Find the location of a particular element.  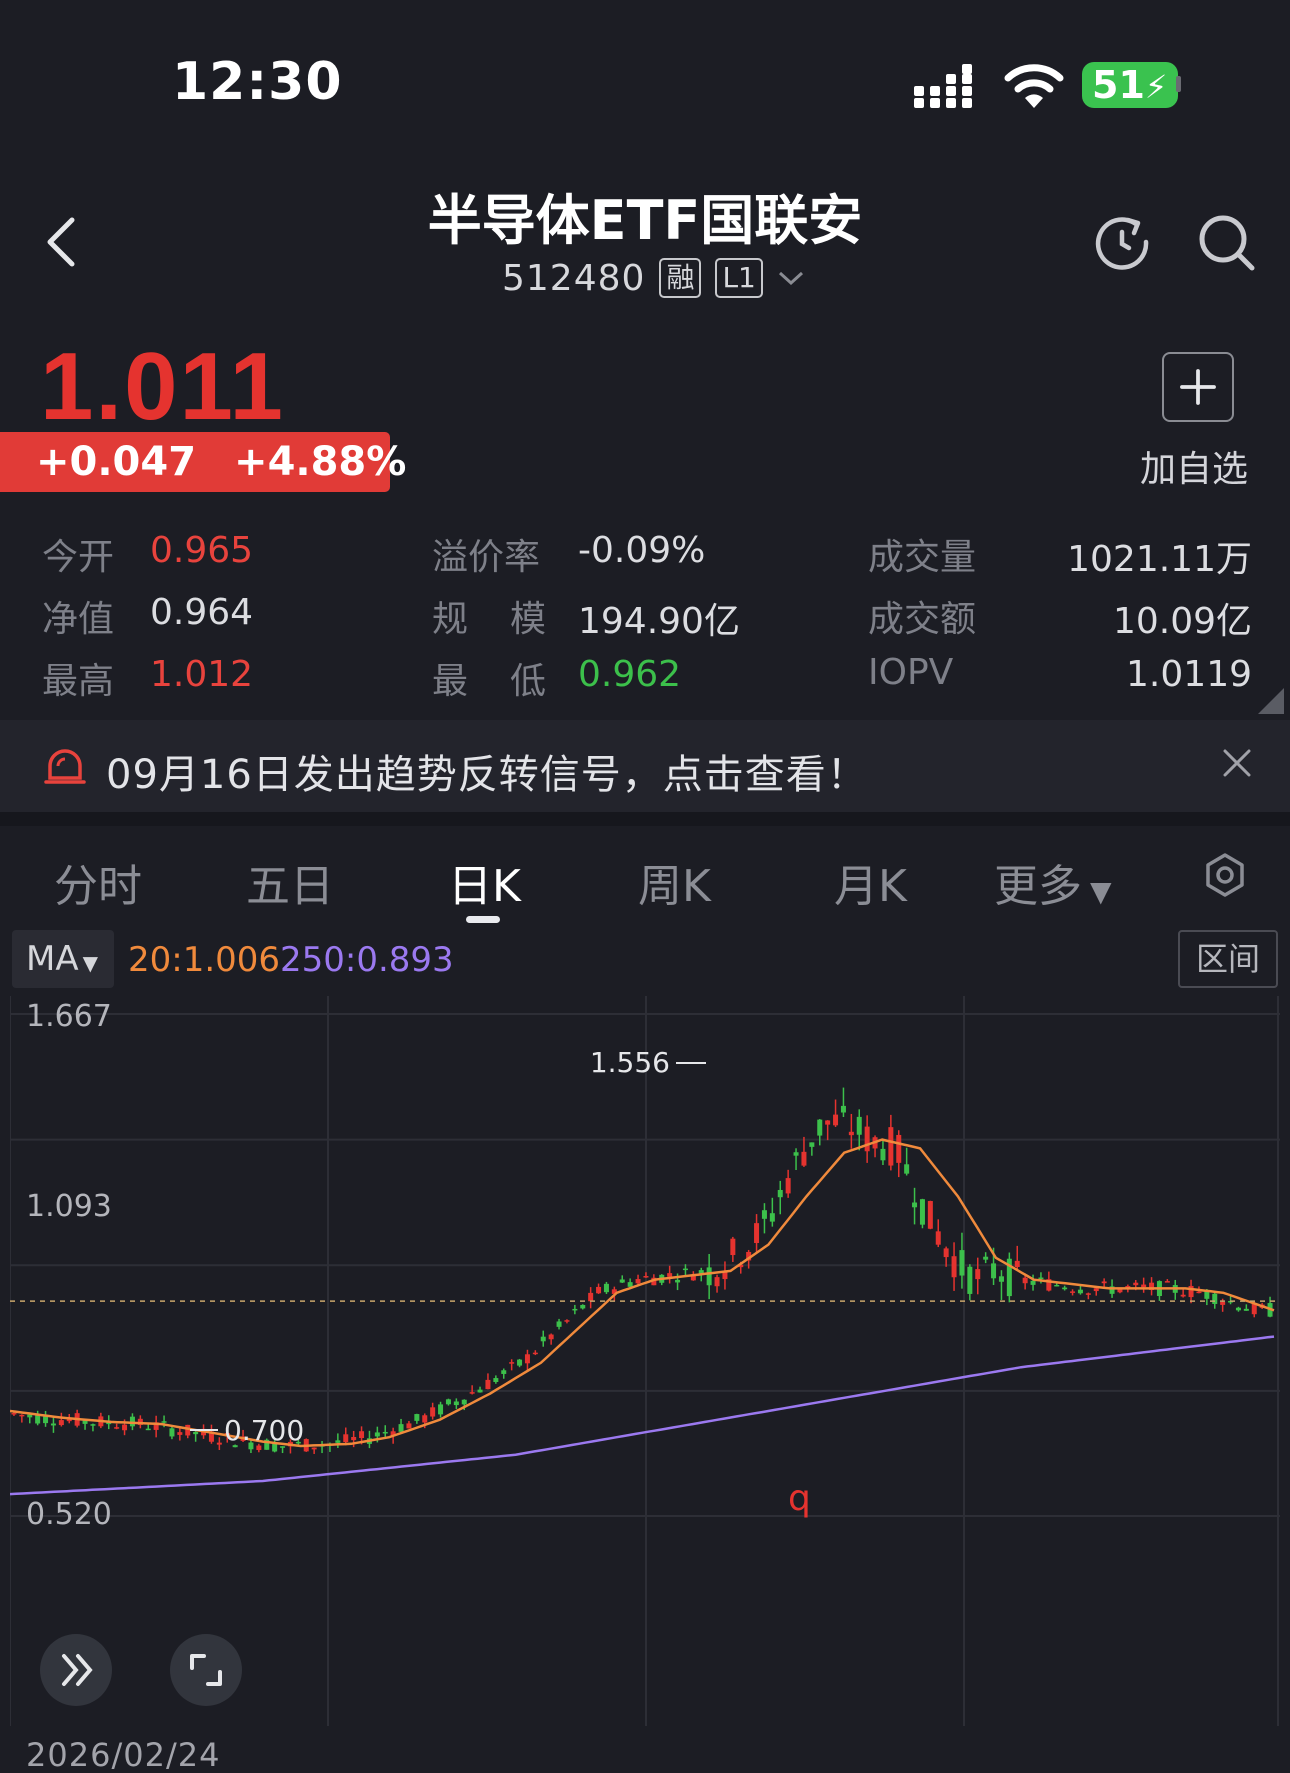

add-watchlist-label: 加自选 is located at coordinates (1194, 466).